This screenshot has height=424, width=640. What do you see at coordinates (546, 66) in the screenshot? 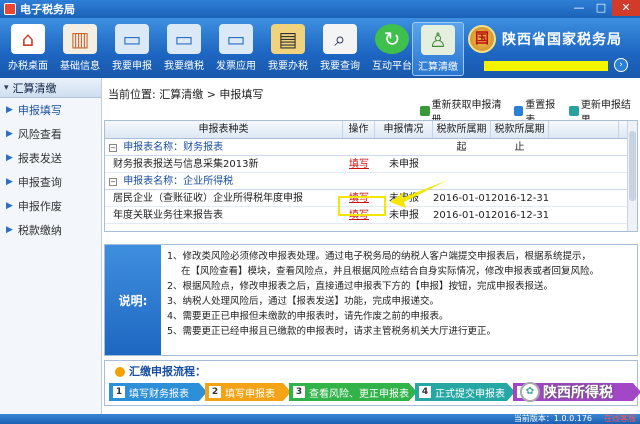
I see `user-info-bar` at bounding box center [546, 66].